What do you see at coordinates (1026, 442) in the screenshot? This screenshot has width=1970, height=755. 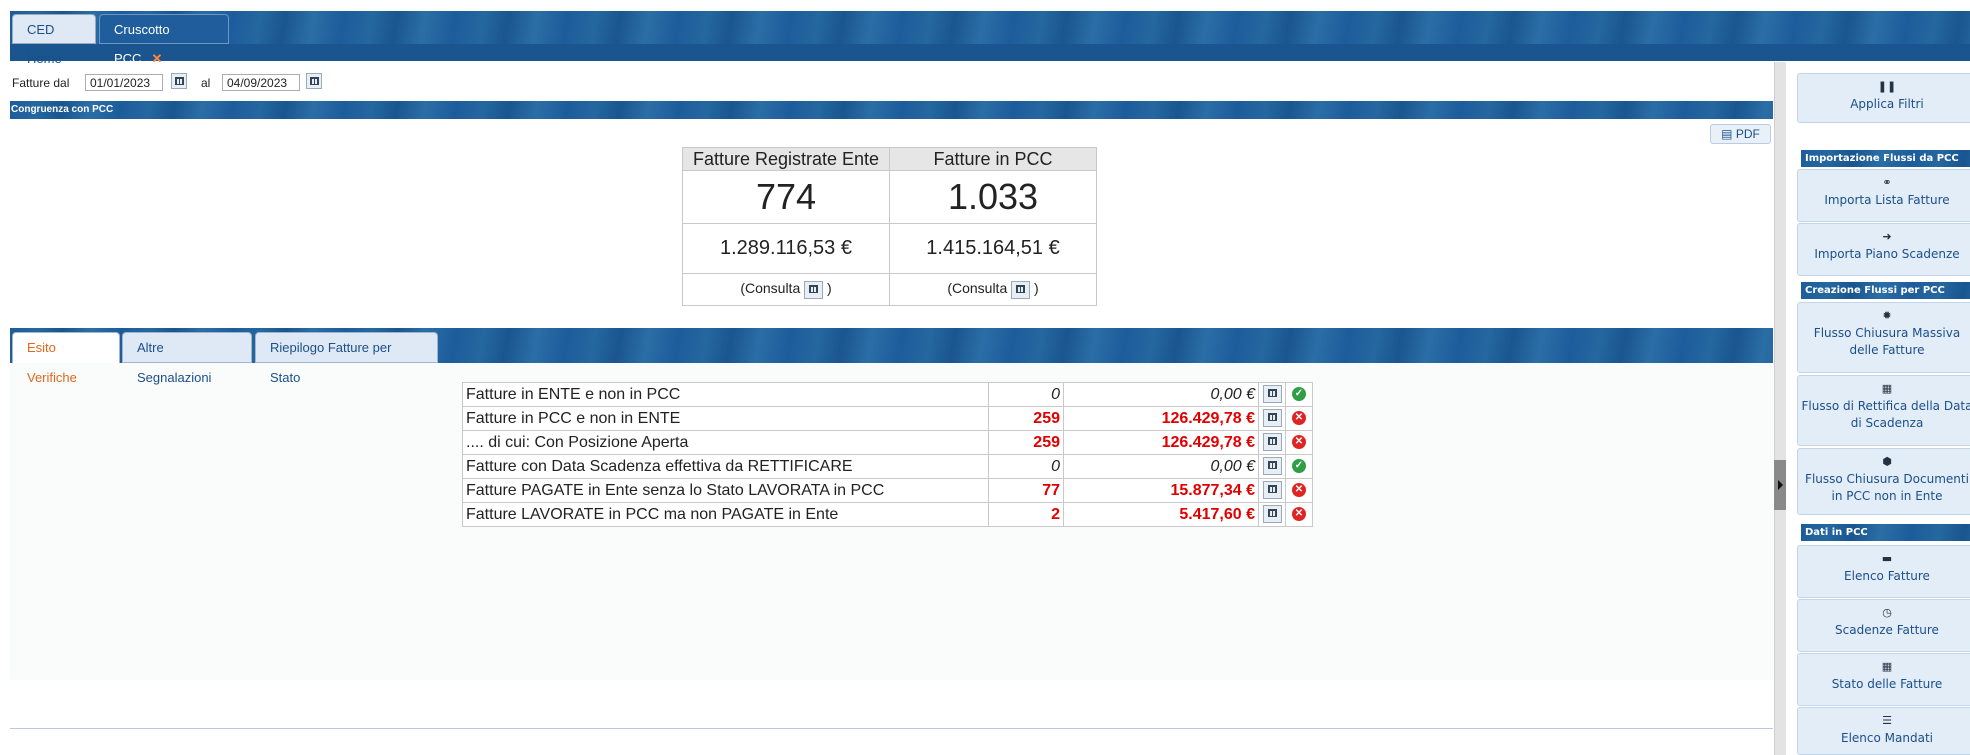 I see `row-count: 259` at bounding box center [1026, 442].